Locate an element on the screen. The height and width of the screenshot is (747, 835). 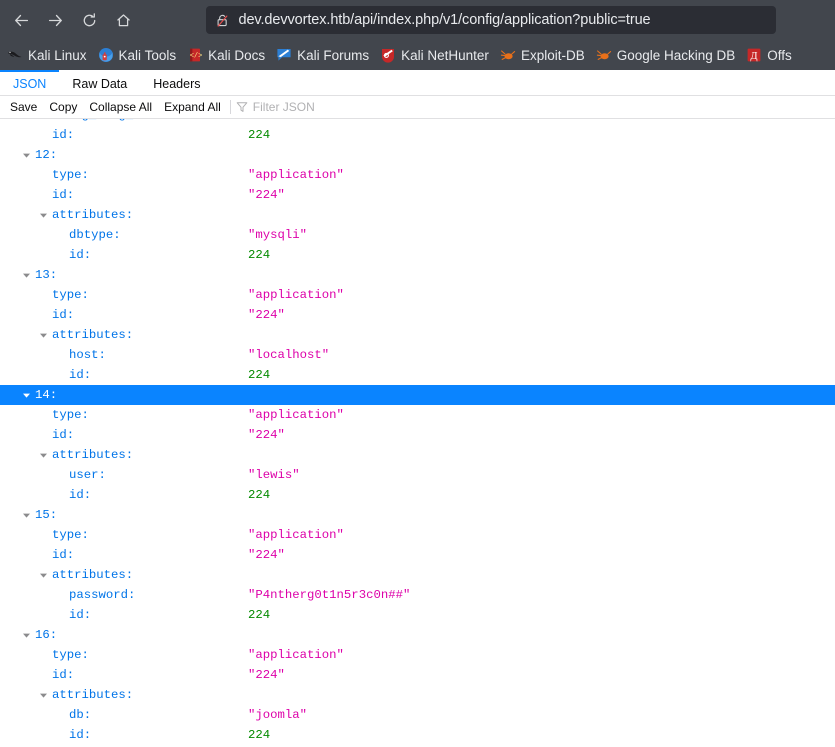
bookmark-google-hacking-db: Google Hacking DB is located at coordinates (666, 55).